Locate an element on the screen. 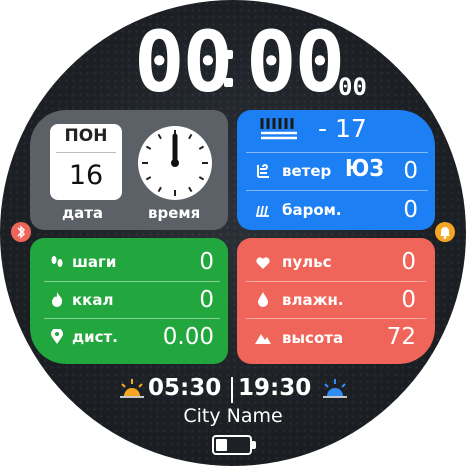  humidity-label: влажн. is located at coordinates (313, 300).